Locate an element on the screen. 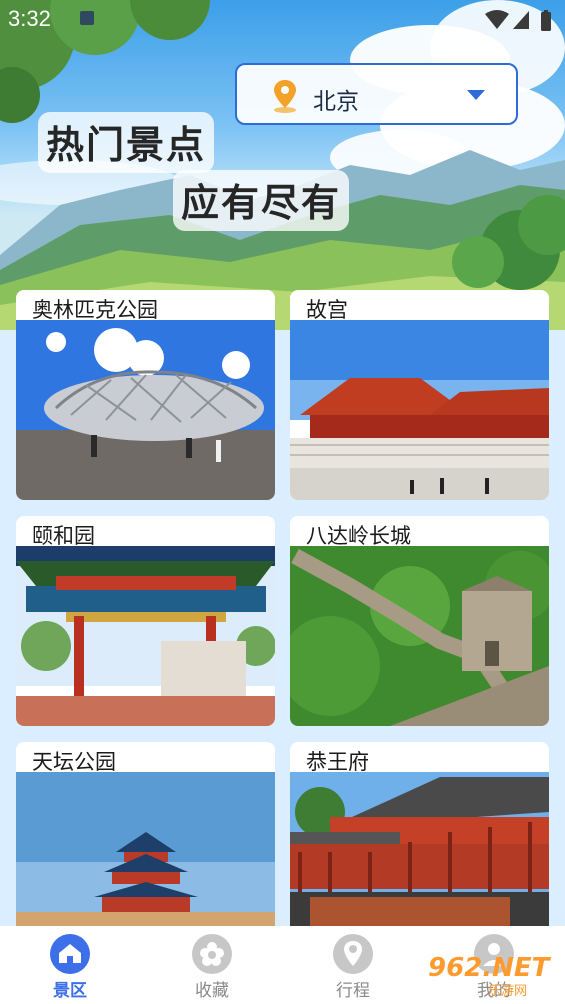 The height and width of the screenshot is (1004, 565). nav-item-attractions: 景区 is located at coordinates (70, 965).